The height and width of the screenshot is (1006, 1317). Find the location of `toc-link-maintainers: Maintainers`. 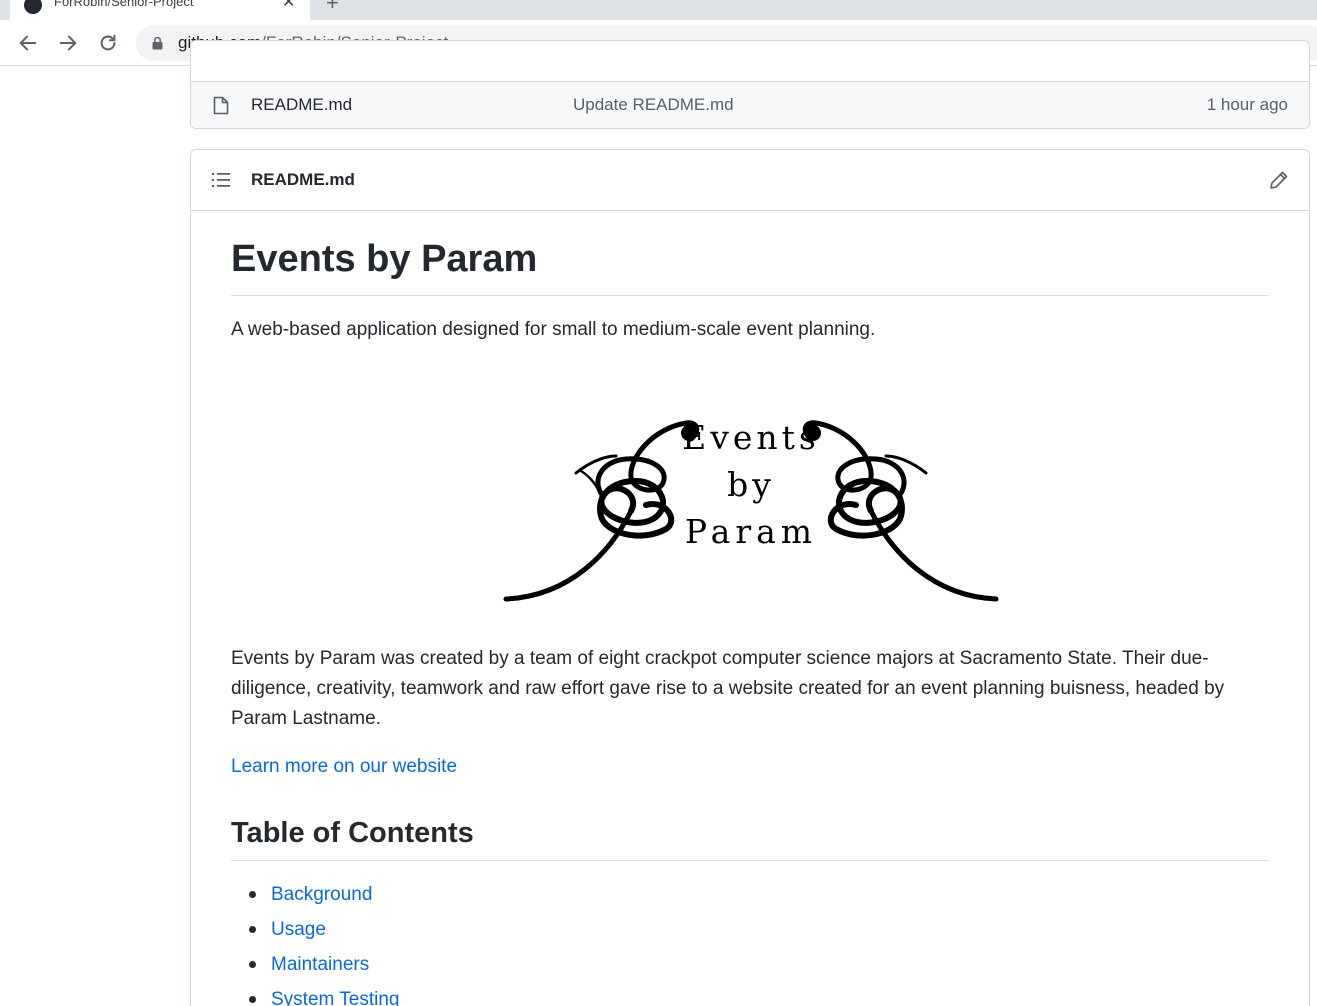

toc-link-maintainers: Maintainers is located at coordinates (320, 964).